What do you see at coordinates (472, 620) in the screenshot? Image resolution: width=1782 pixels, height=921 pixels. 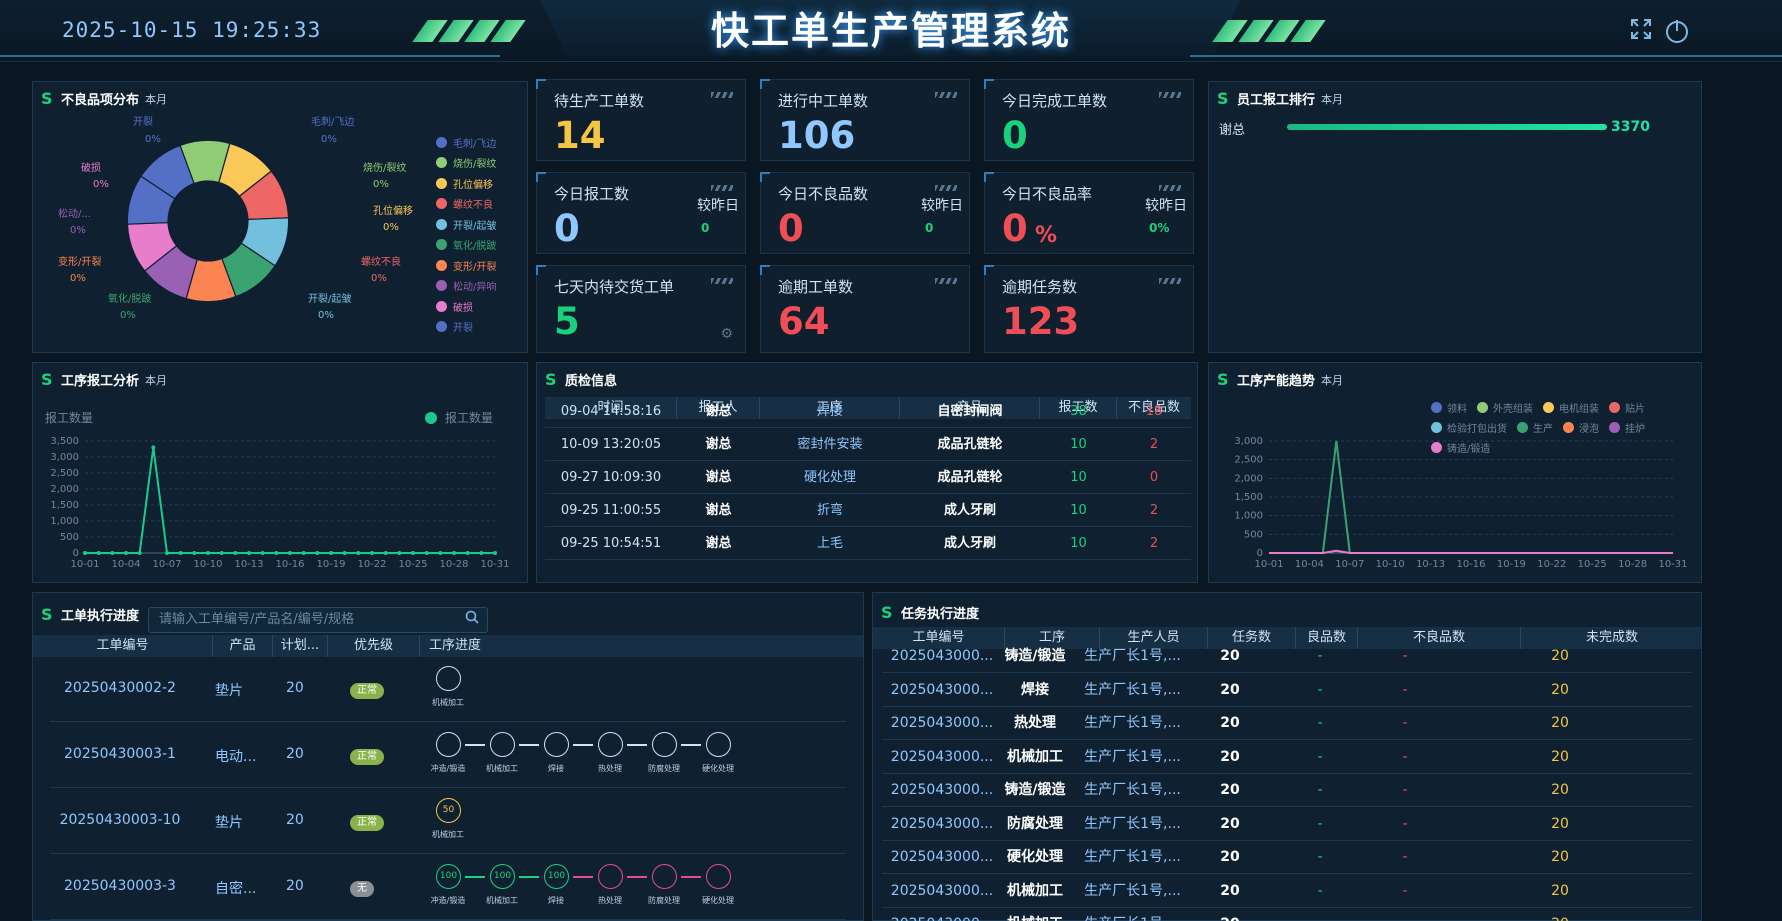 I see `search-icon` at bounding box center [472, 620].